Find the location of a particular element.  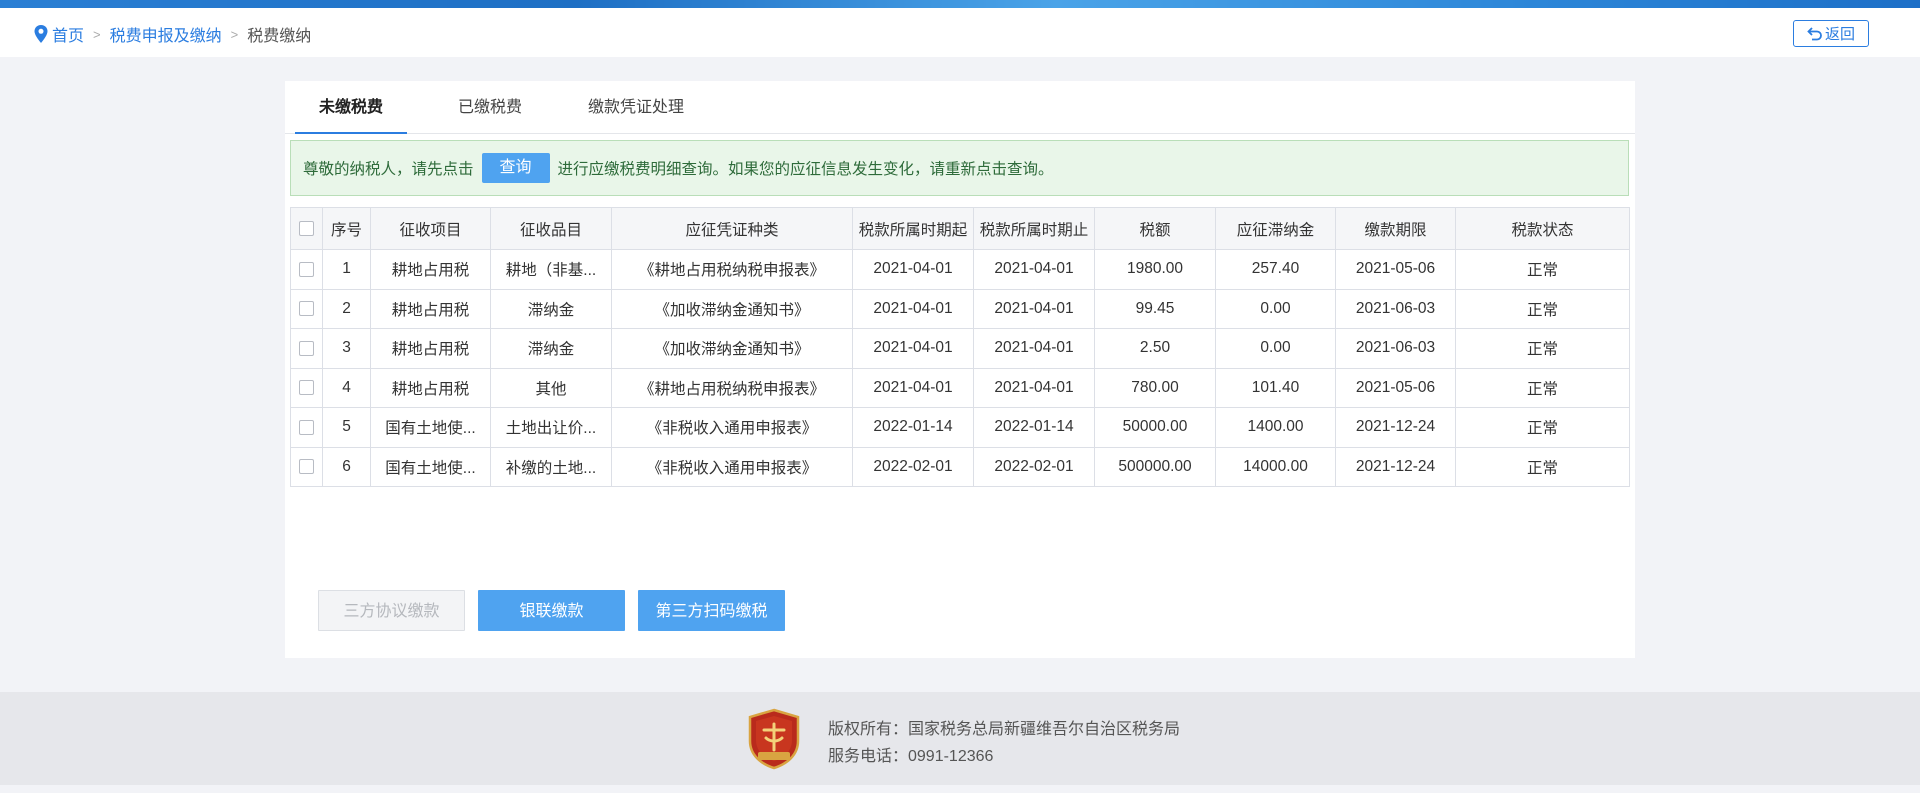

breadcrumb-current: 税费缴纳 is located at coordinates (279, 36).